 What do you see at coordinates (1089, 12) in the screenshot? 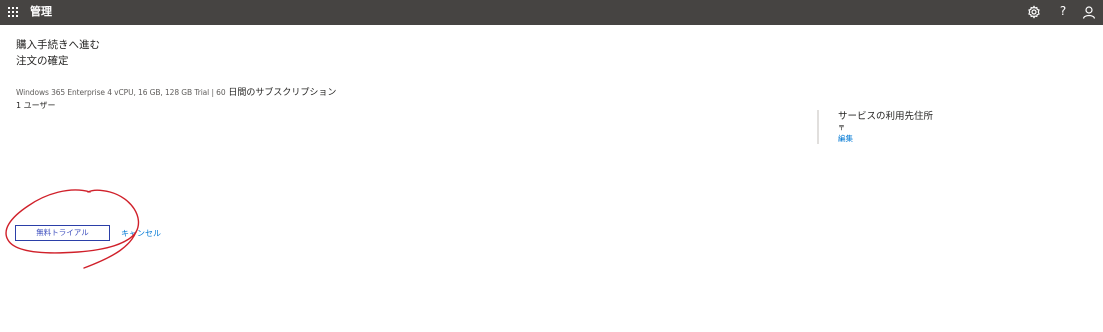
I see `user-icon` at bounding box center [1089, 12].